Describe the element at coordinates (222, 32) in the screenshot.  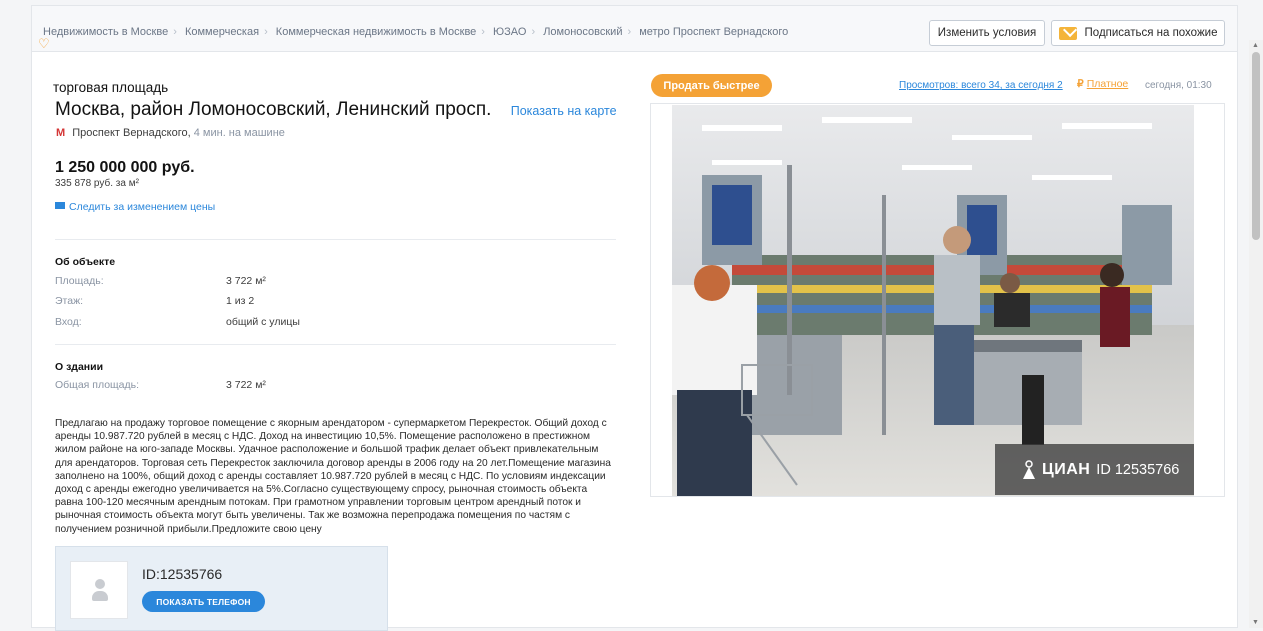
I see `breadcrumb-item: Коммерческая` at that location.